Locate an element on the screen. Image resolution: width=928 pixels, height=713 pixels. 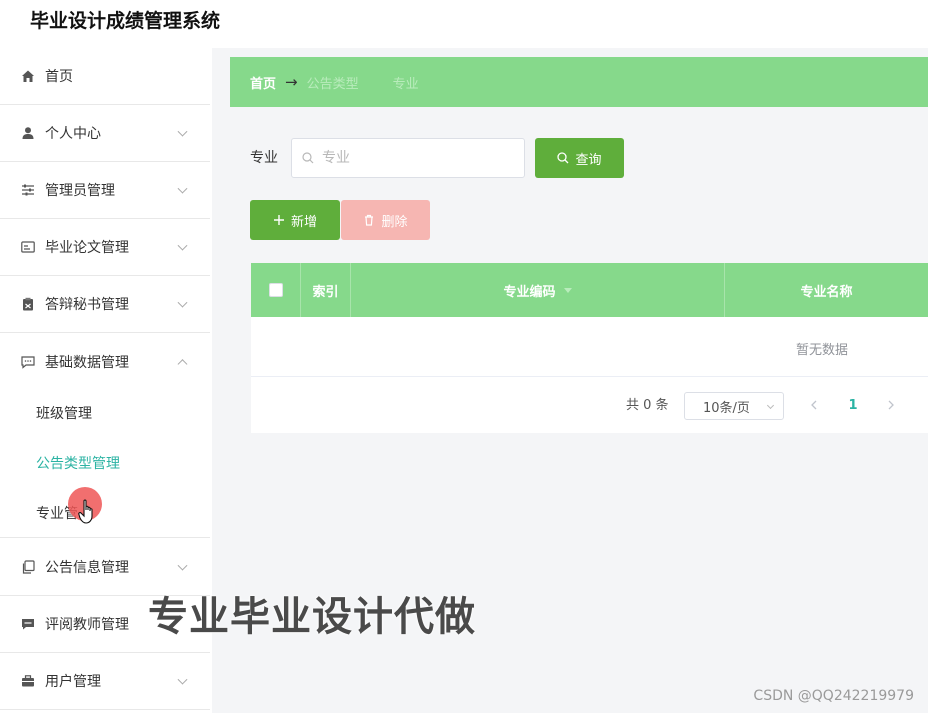
submenu-item-label: 班级管理 is located at coordinates (64, 414).